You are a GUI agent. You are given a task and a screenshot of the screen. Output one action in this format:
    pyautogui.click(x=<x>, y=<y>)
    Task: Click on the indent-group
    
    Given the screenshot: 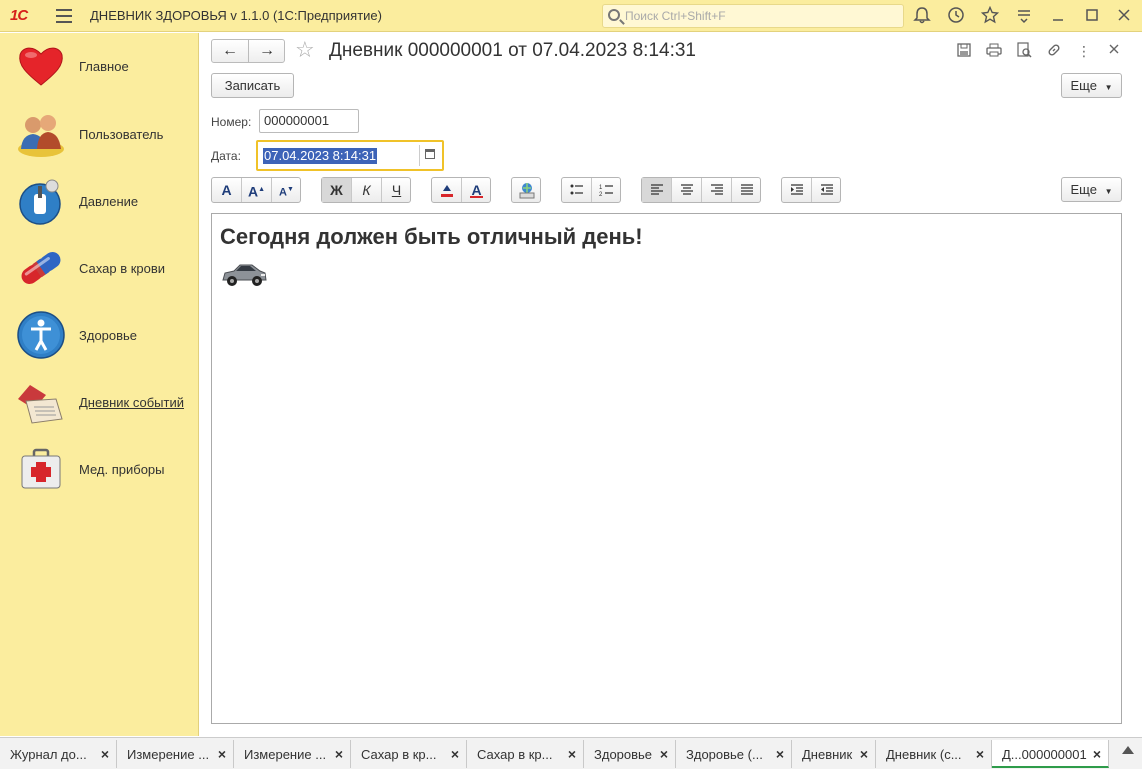 What is the action you would take?
    pyautogui.click(x=811, y=190)
    